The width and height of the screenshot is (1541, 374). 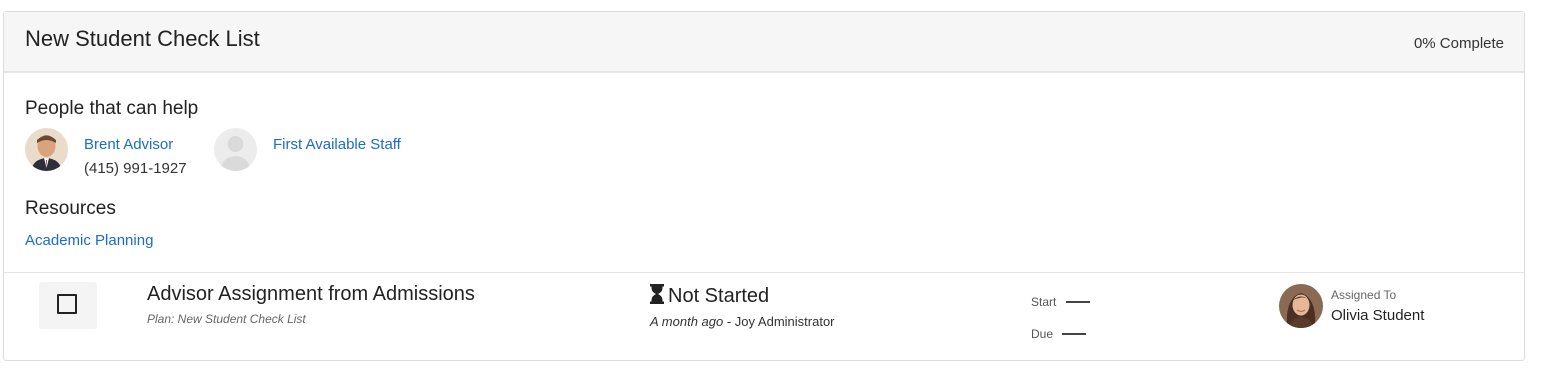 I want to click on people-heading: People that can help, so click(x=112, y=108).